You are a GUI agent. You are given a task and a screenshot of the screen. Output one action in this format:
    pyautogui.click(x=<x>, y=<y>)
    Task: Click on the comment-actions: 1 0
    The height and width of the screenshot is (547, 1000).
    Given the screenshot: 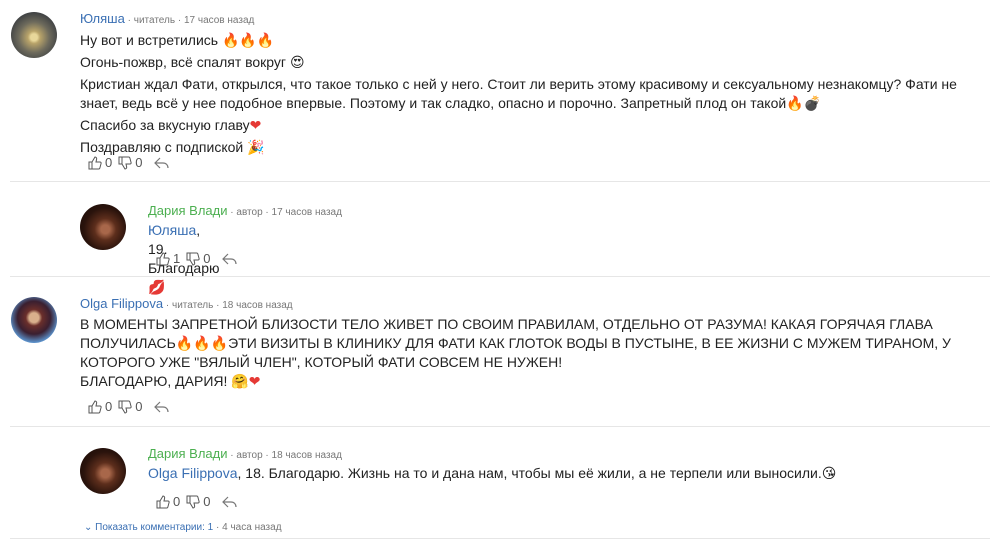 What is the action you would take?
    pyautogui.click(x=197, y=258)
    